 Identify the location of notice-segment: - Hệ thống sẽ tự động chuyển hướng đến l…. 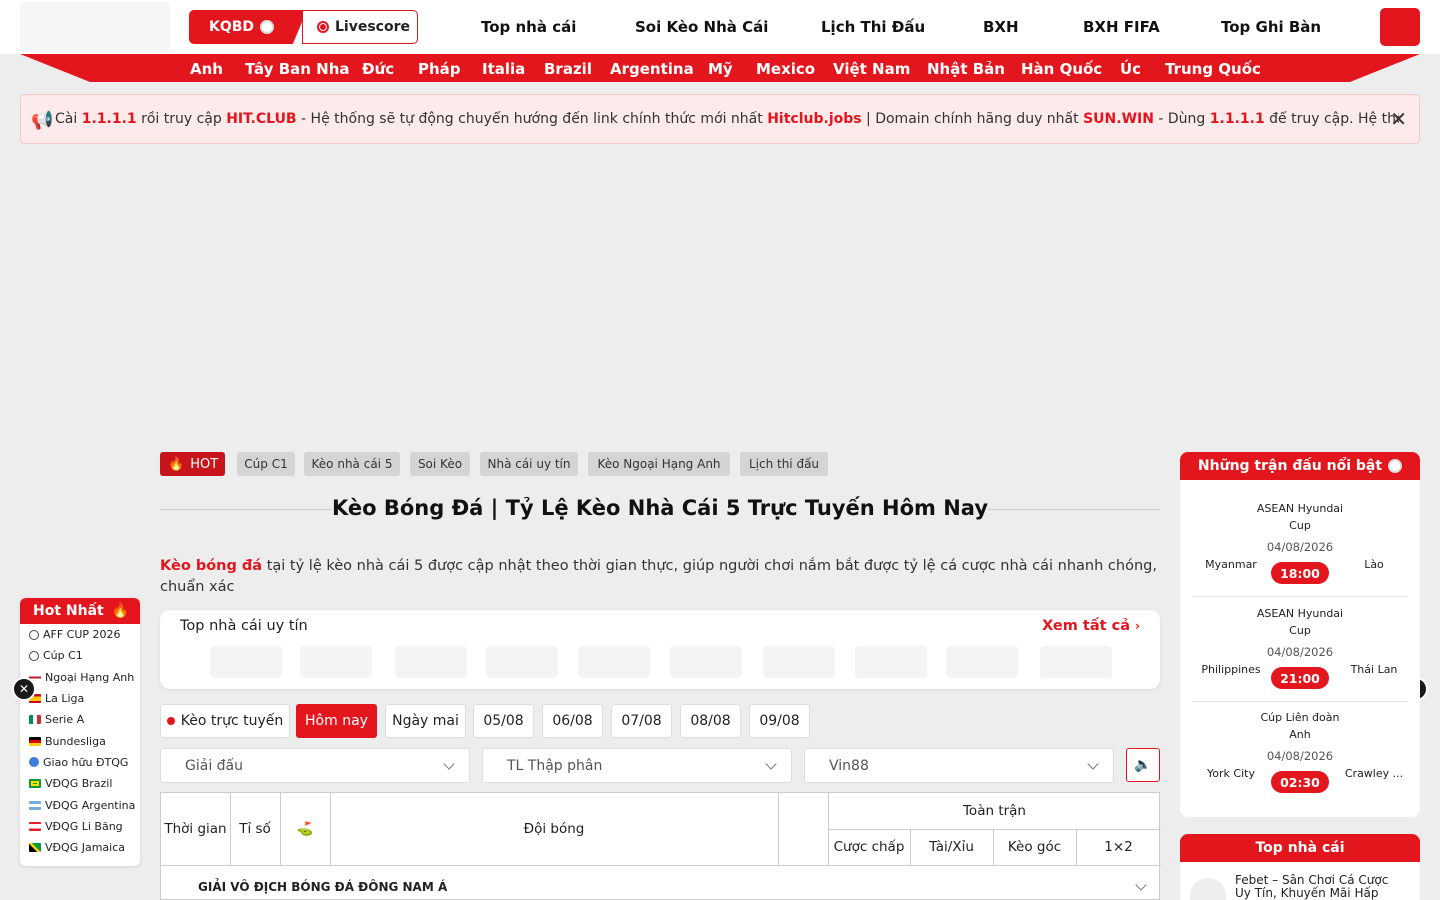
(532, 119).